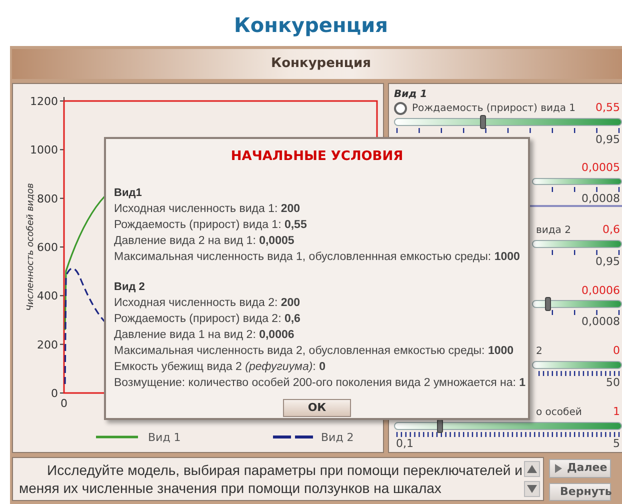  What do you see at coordinates (405, 444) in the screenshot?
I see `scale-min: 0,1` at bounding box center [405, 444].